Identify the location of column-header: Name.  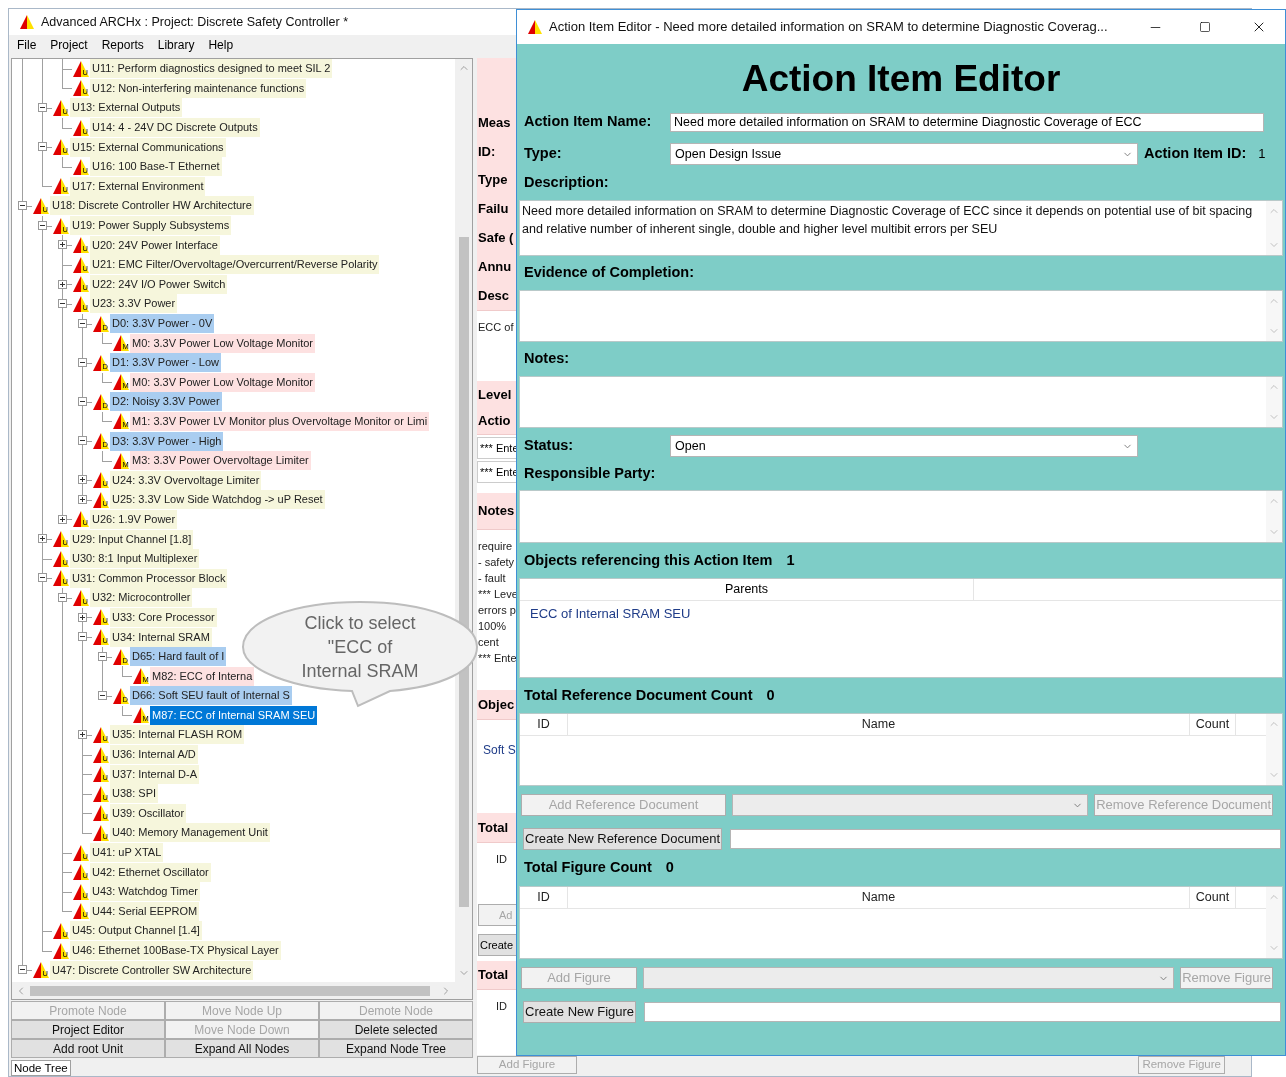
(879, 724).